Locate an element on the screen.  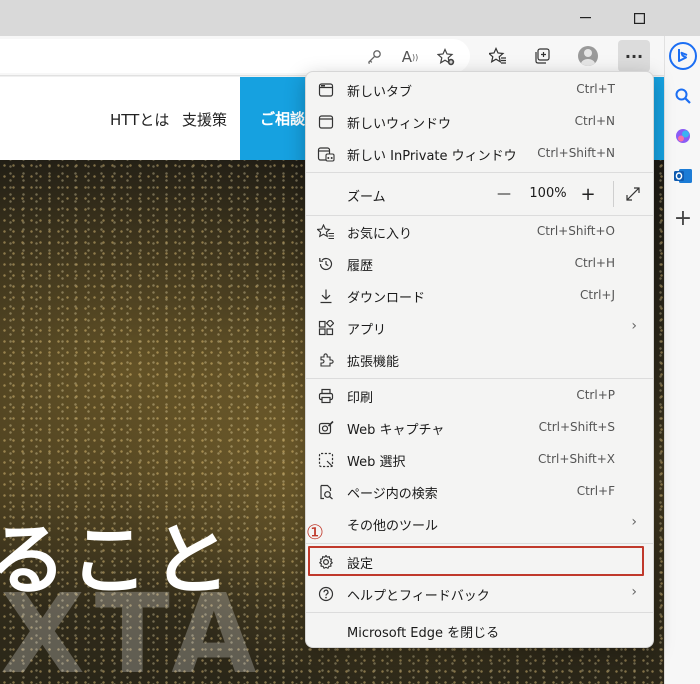
menu-item-more-tools: その他のツール › is located at coordinates (479, 524).